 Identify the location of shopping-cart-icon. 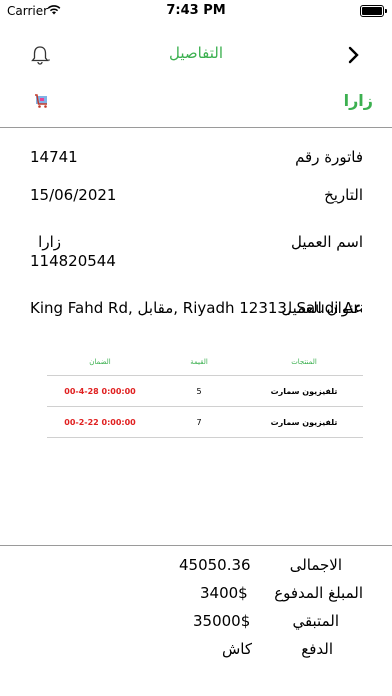
(41, 101).